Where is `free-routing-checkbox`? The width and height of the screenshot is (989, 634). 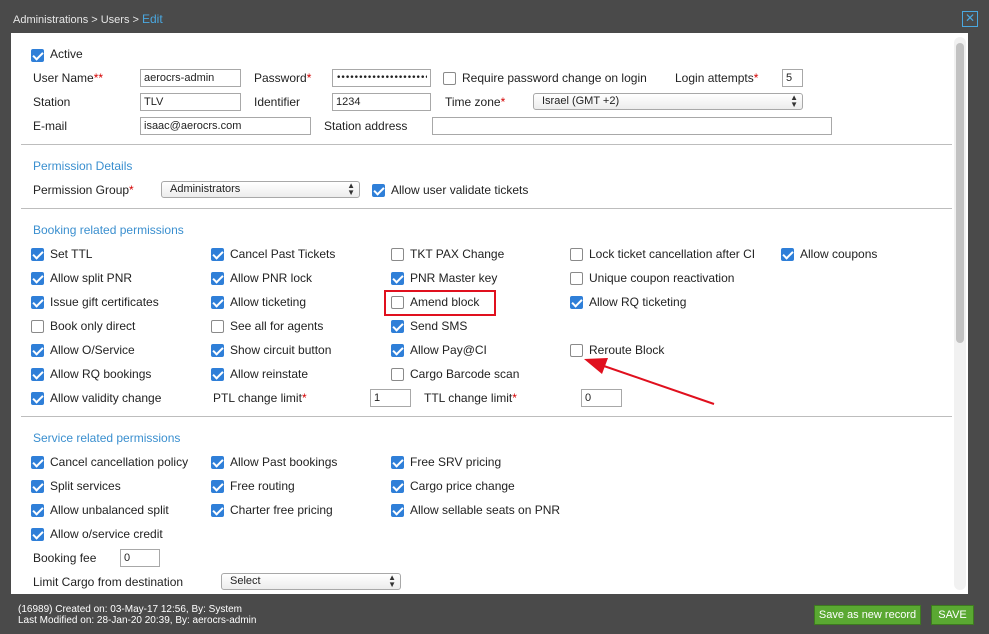
free-routing-checkbox is located at coordinates (217, 486).